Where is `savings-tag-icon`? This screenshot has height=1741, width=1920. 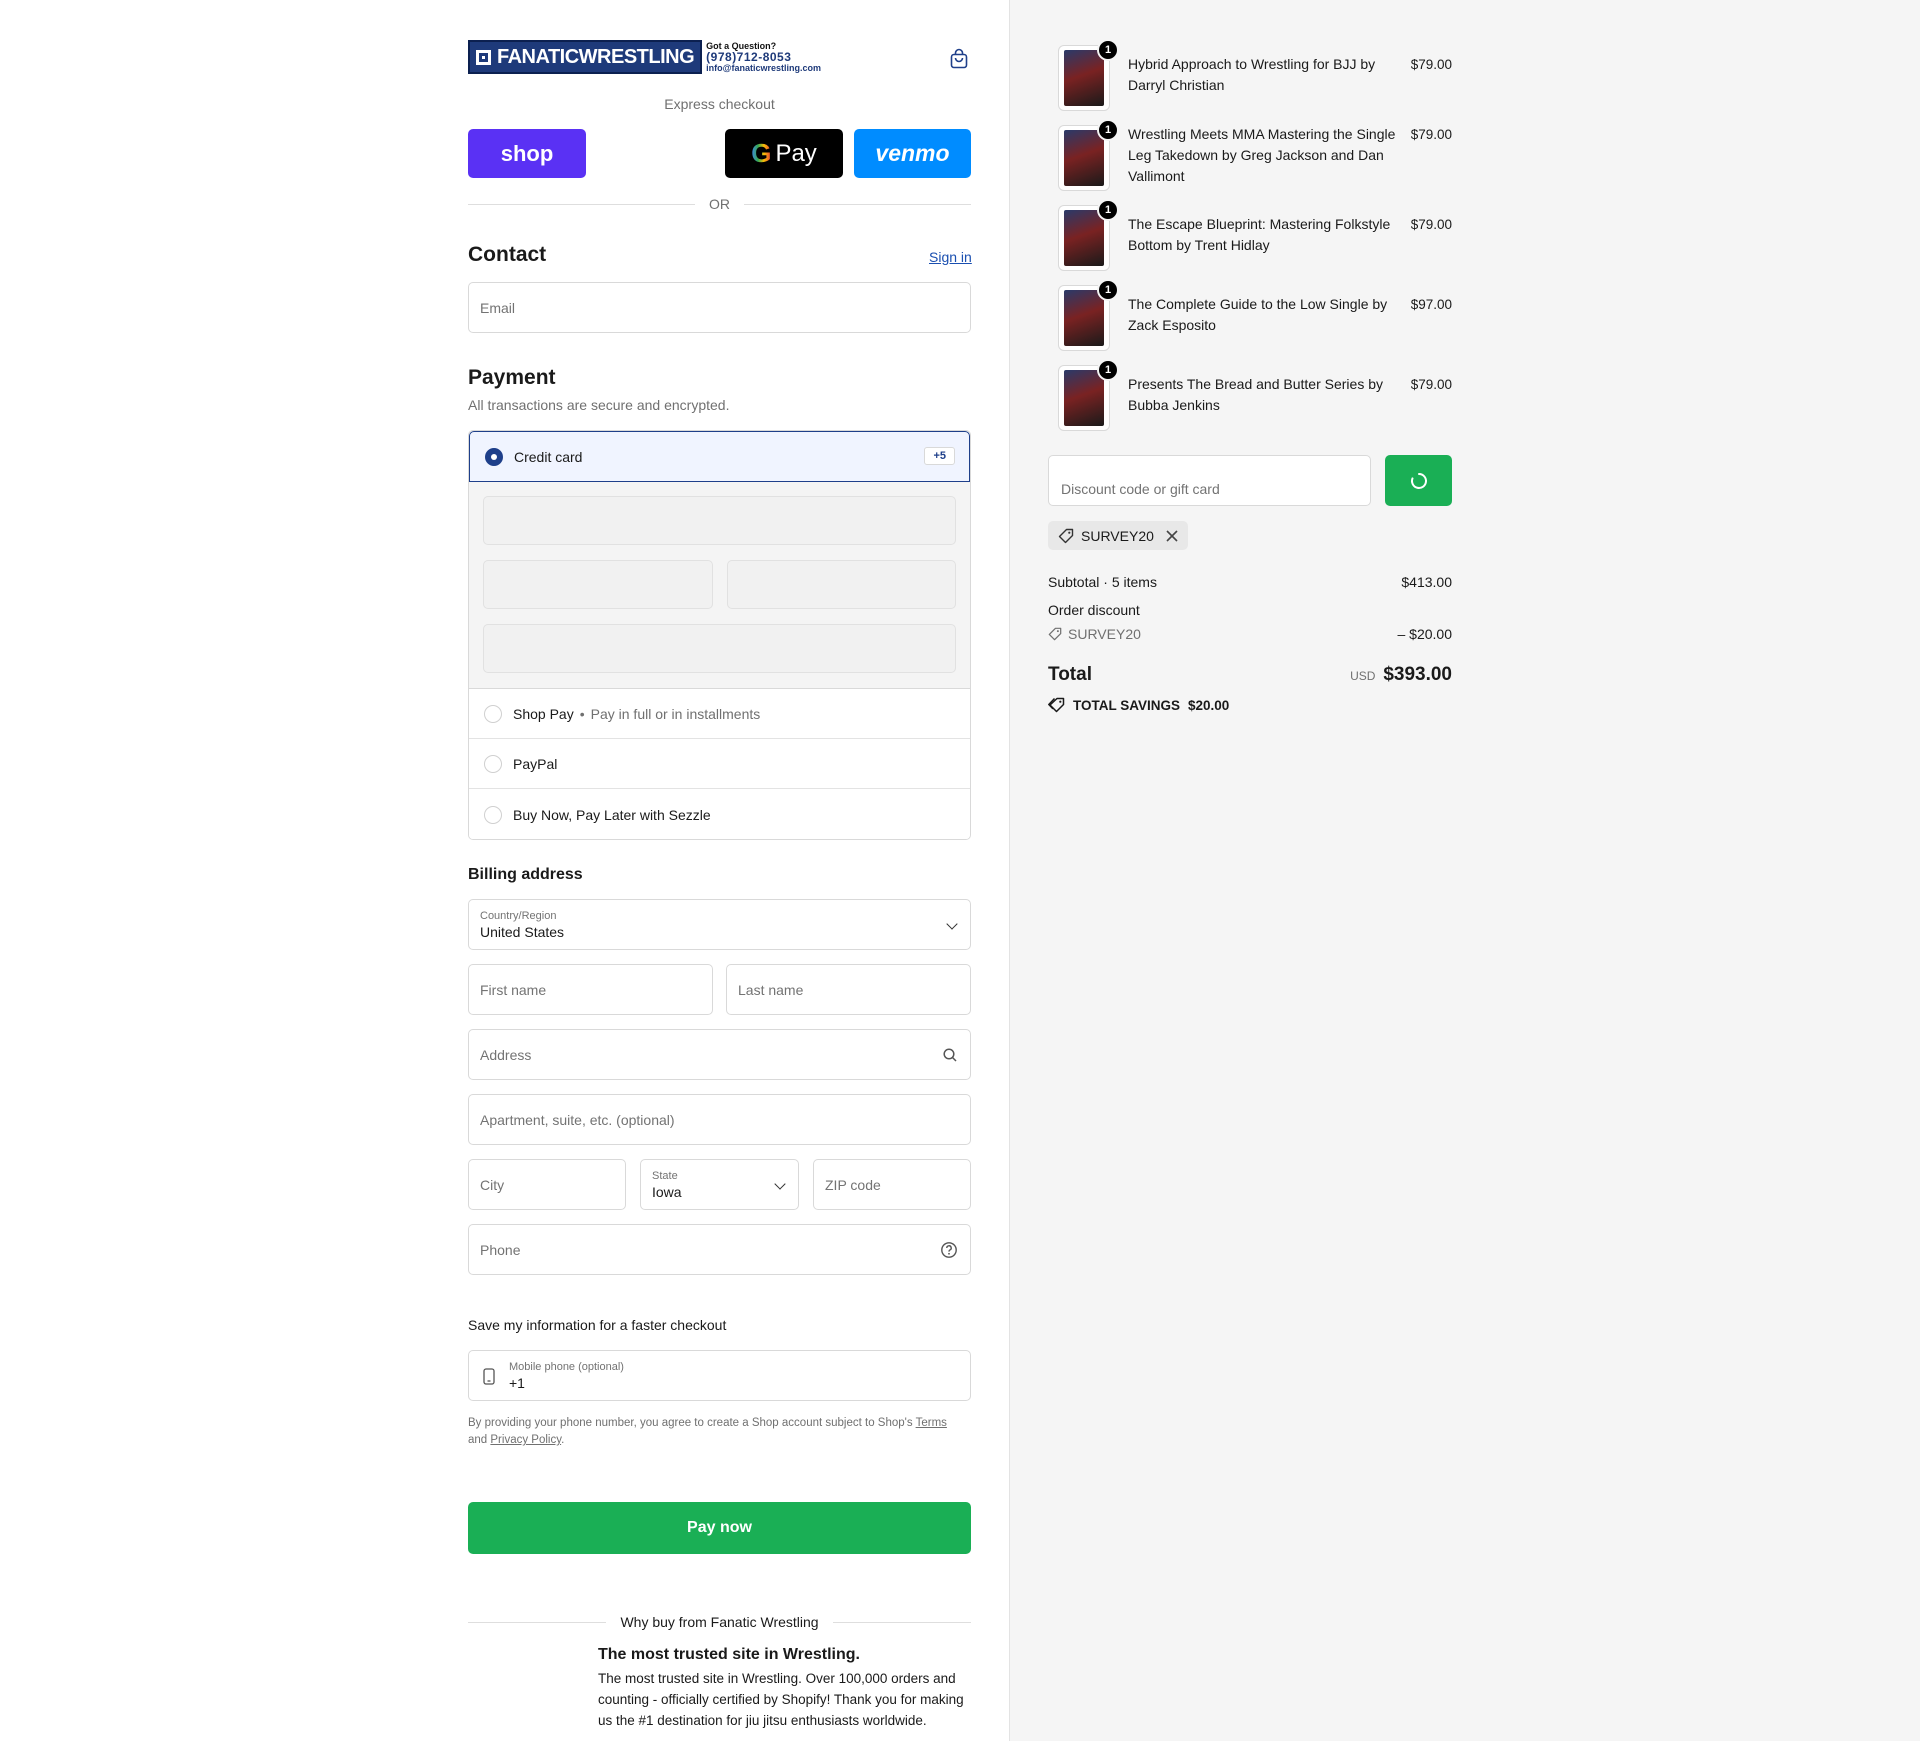
savings-tag-icon is located at coordinates (1056, 705).